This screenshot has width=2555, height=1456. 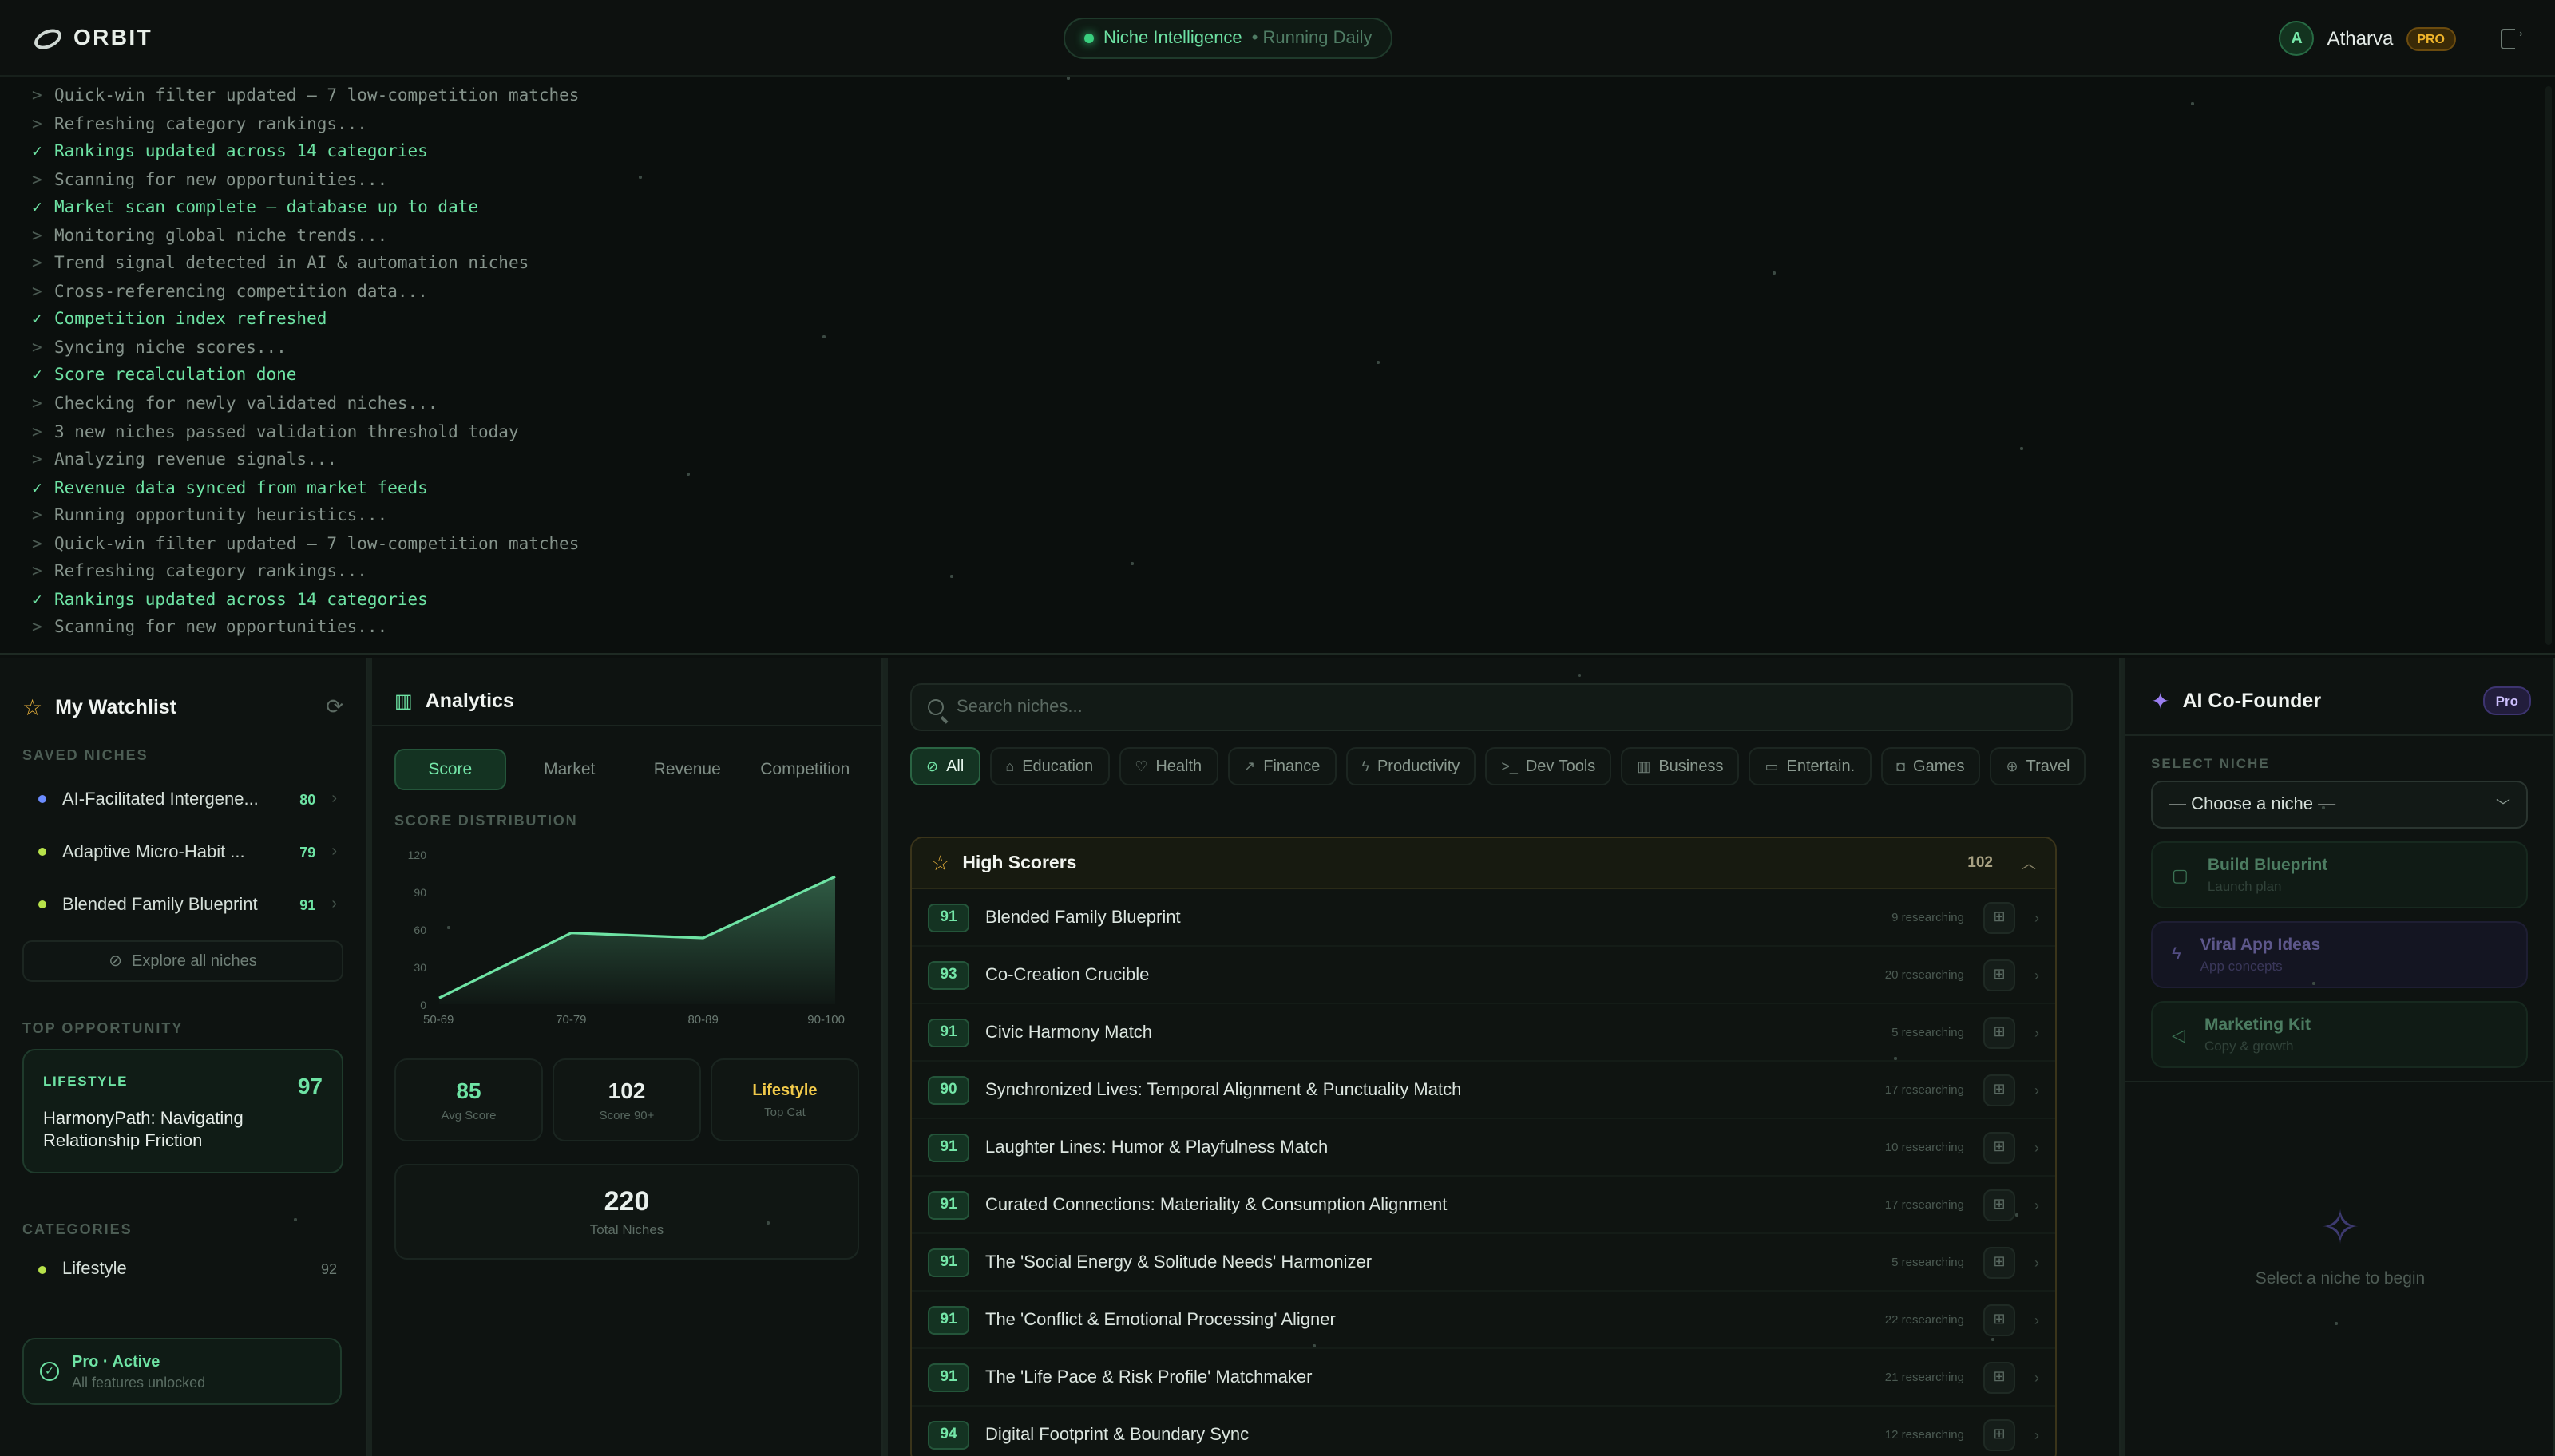 I want to click on filter-label: Health, so click(x=1178, y=766).